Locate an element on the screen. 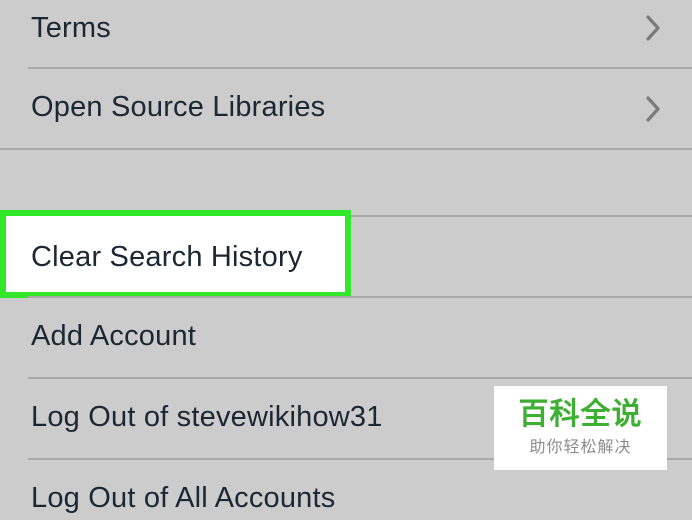  settings-row-label: Terms is located at coordinates (71, 28).